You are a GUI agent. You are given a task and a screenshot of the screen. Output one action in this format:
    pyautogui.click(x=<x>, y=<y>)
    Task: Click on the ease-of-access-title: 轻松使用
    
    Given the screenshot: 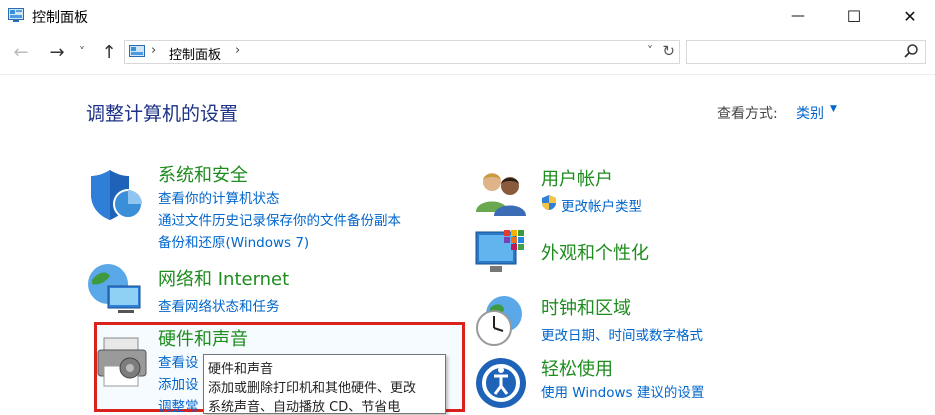 What is the action you would take?
    pyautogui.click(x=577, y=368)
    